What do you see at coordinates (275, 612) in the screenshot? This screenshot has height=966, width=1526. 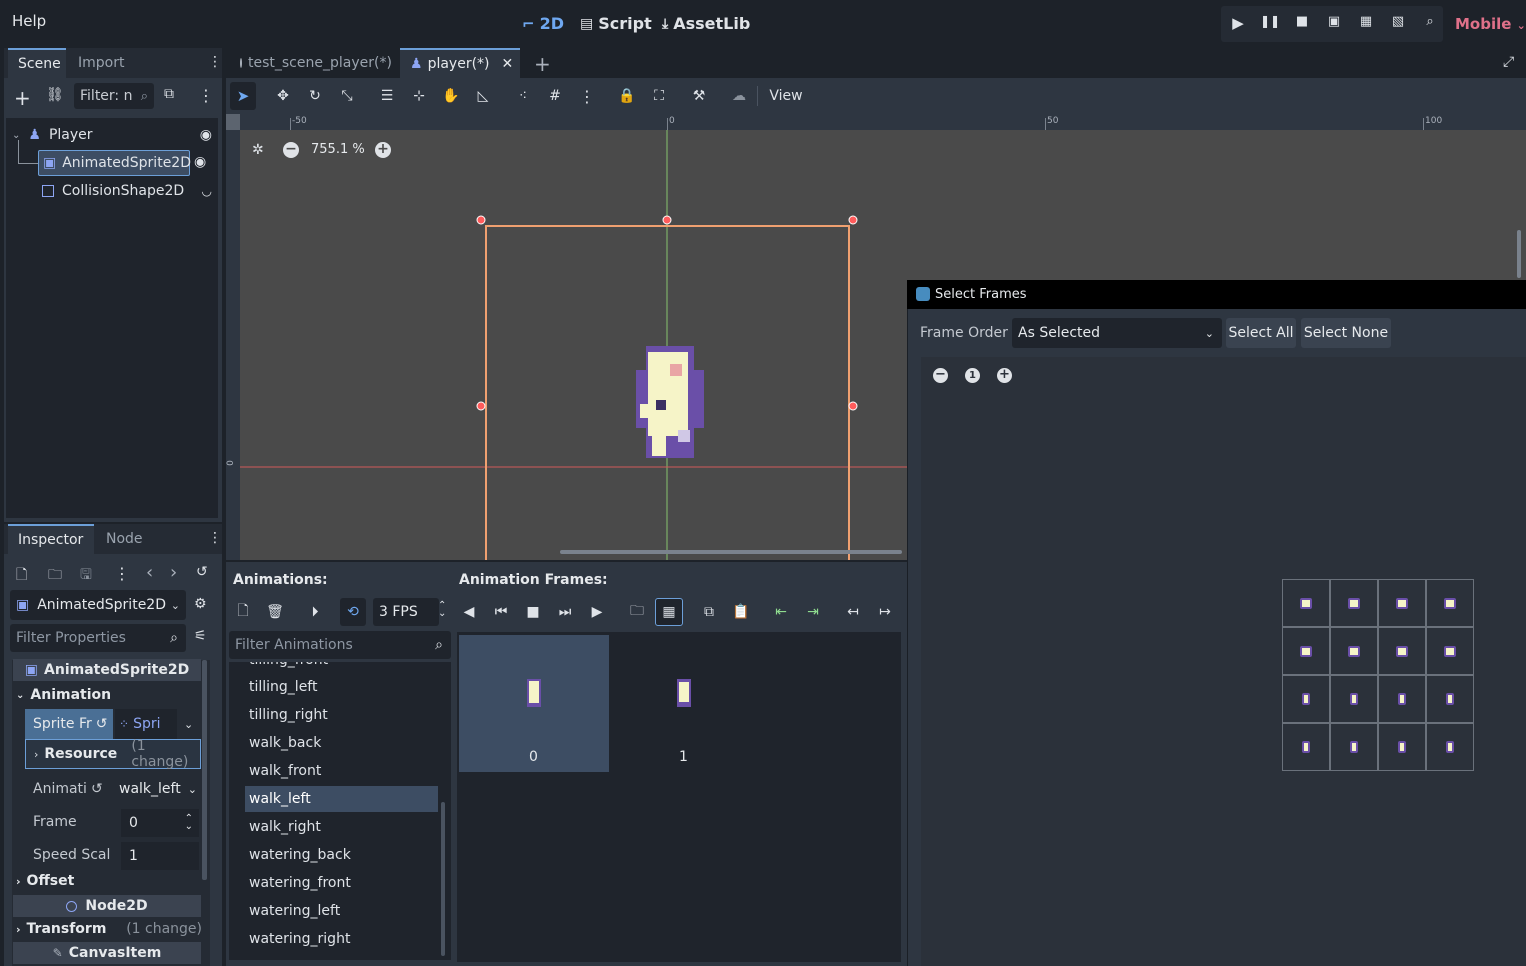 I see `delete-animation-icon: 🗑` at bounding box center [275, 612].